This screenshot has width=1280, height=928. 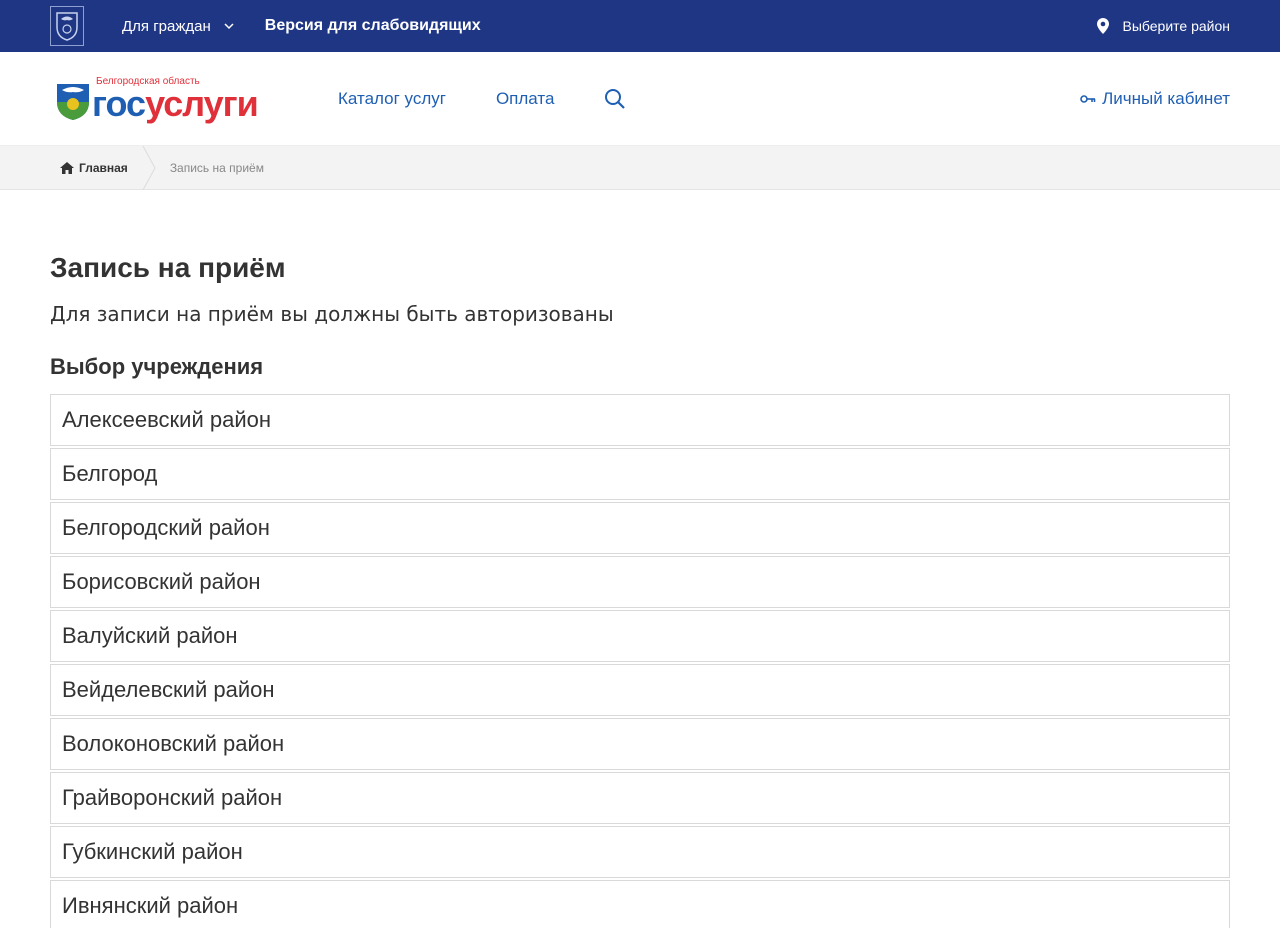 What do you see at coordinates (157, 366) in the screenshot?
I see `section-title: Выбор учреждения` at bounding box center [157, 366].